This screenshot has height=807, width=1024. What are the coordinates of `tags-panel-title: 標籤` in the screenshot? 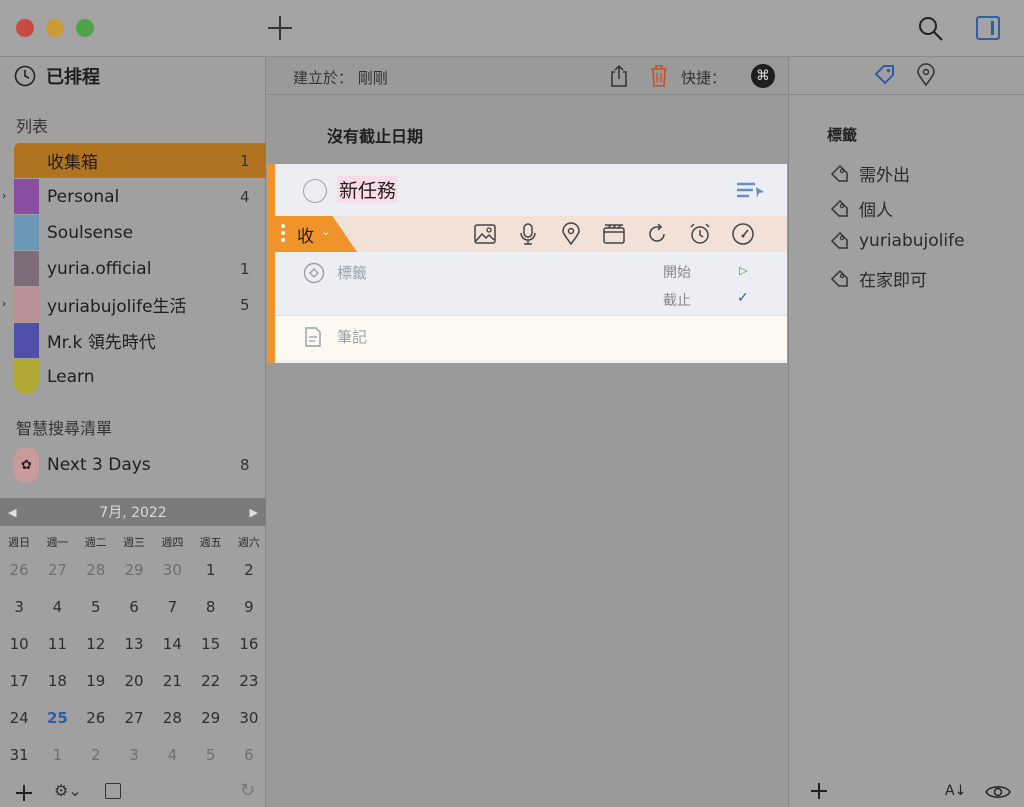 It's located at (842, 135).